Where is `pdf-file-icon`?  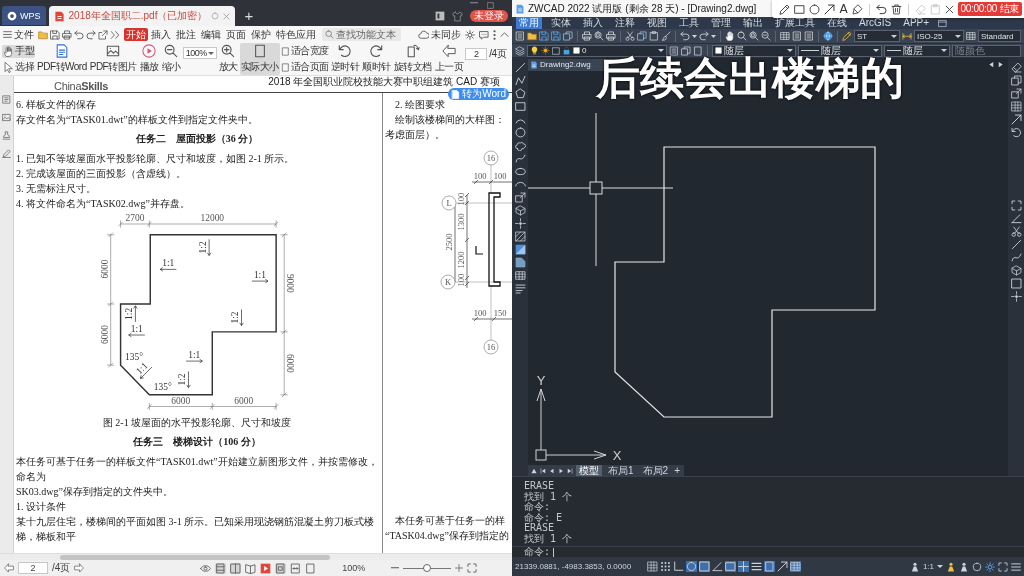
pdf-file-icon is located at coordinates (59, 16).